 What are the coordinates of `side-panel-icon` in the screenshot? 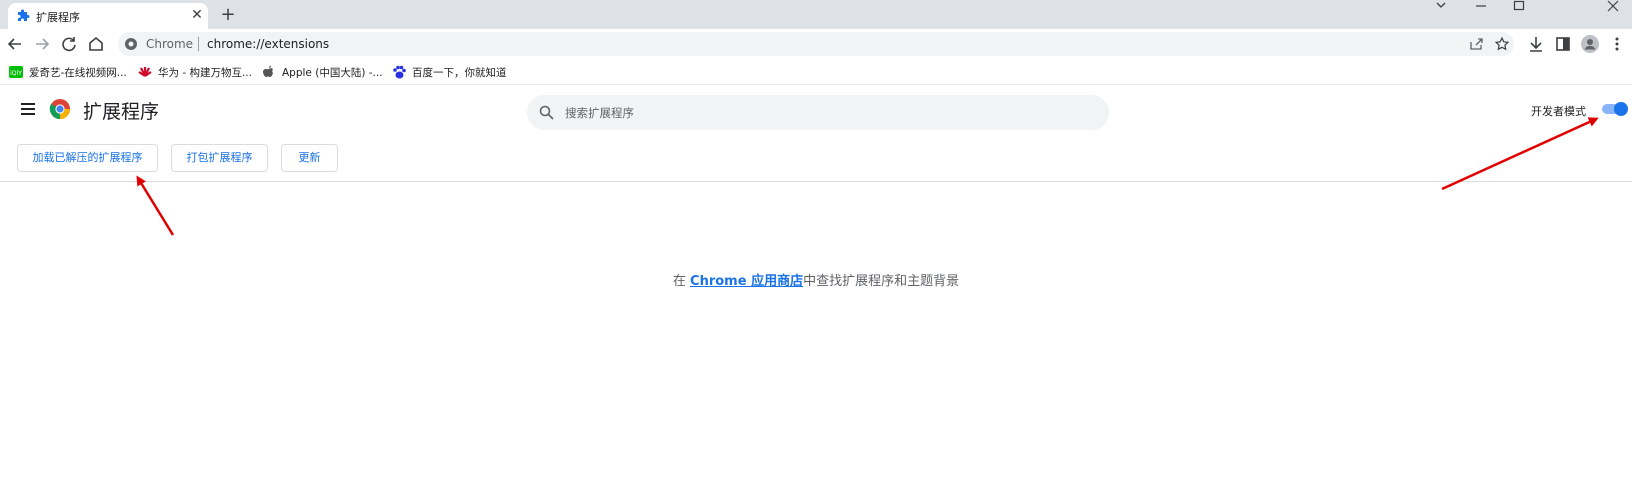 It's located at (1563, 44).